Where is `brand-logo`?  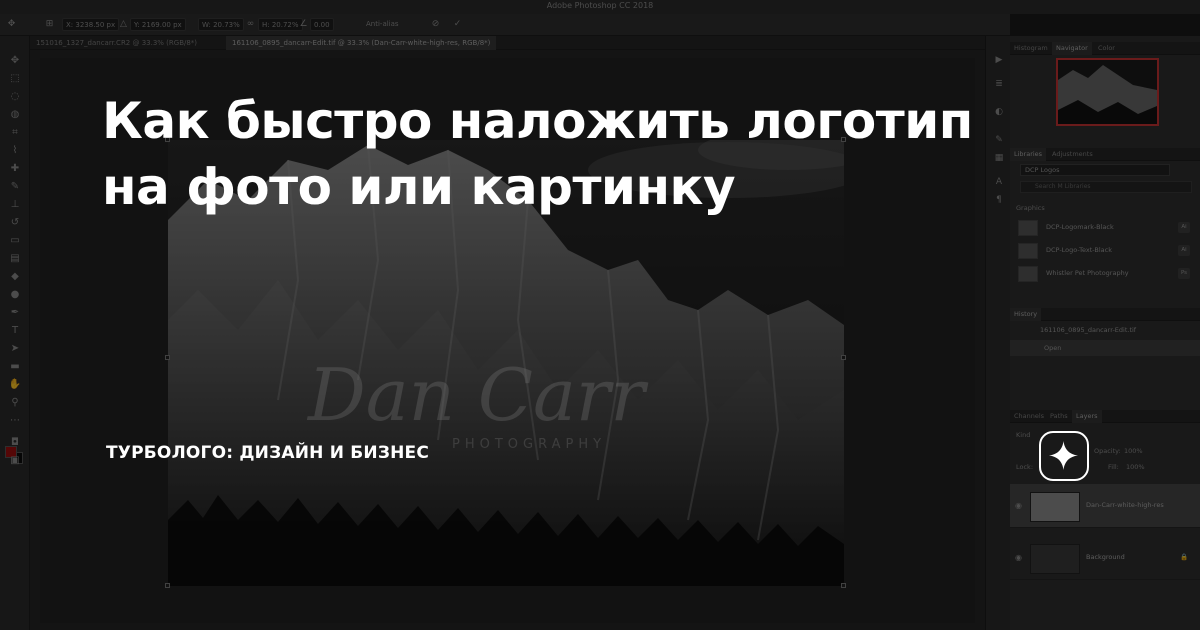
brand-logo is located at coordinates (1064, 456).